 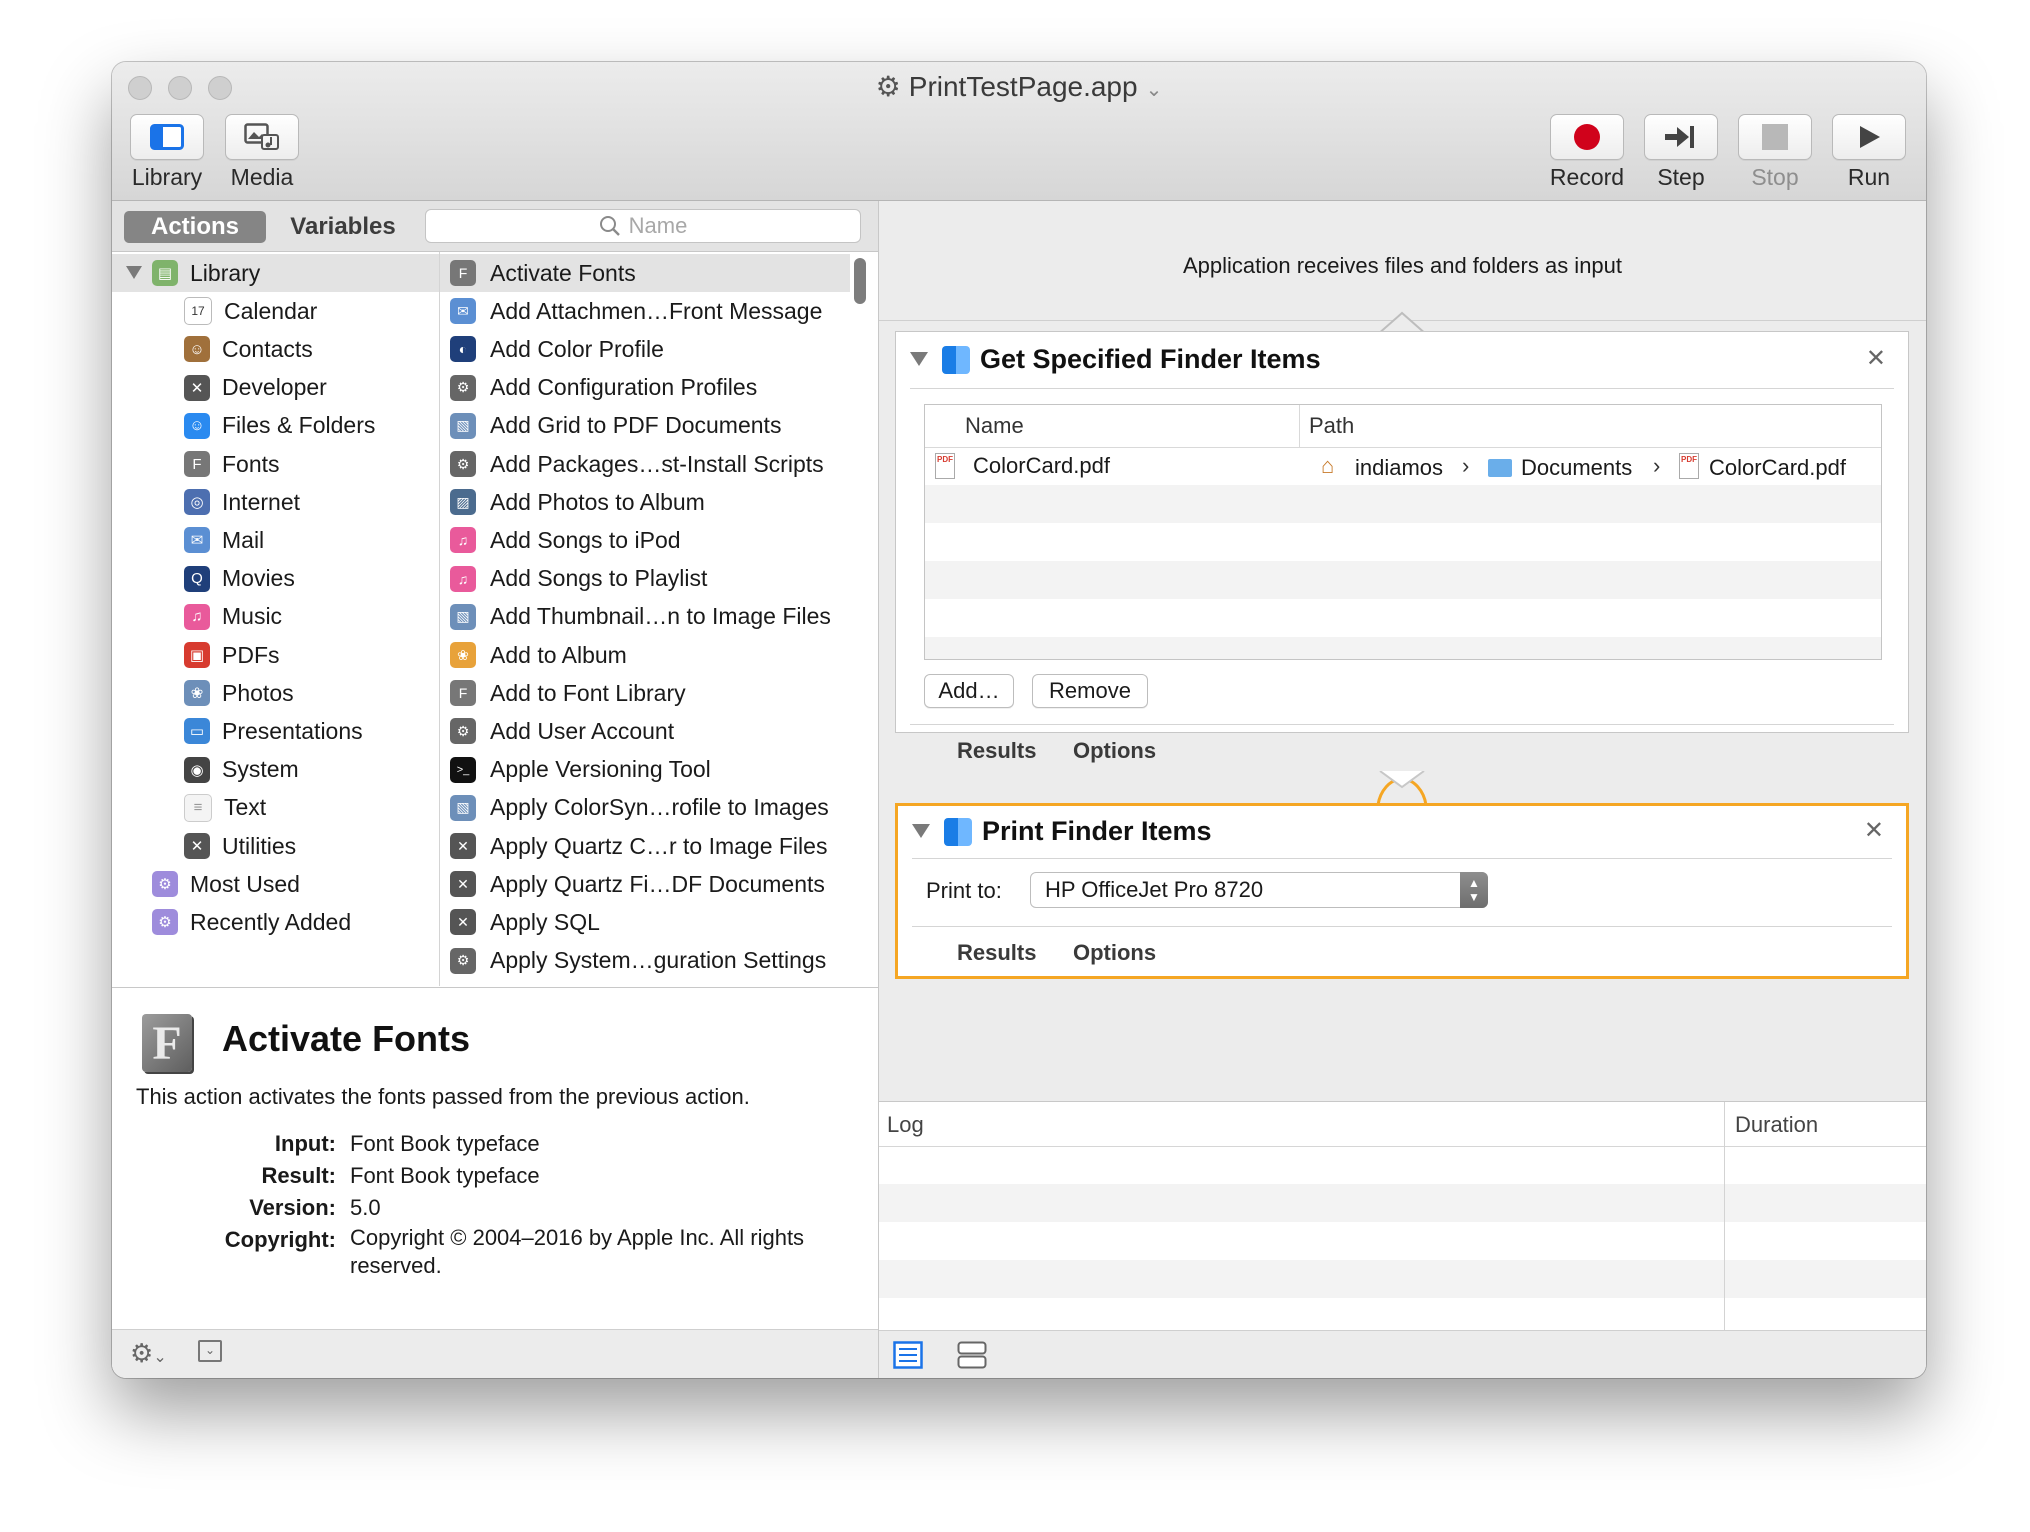 What do you see at coordinates (645, 426) in the screenshot?
I see `action-item: ▧ Add Grid to PDF Documents` at bounding box center [645, 426].